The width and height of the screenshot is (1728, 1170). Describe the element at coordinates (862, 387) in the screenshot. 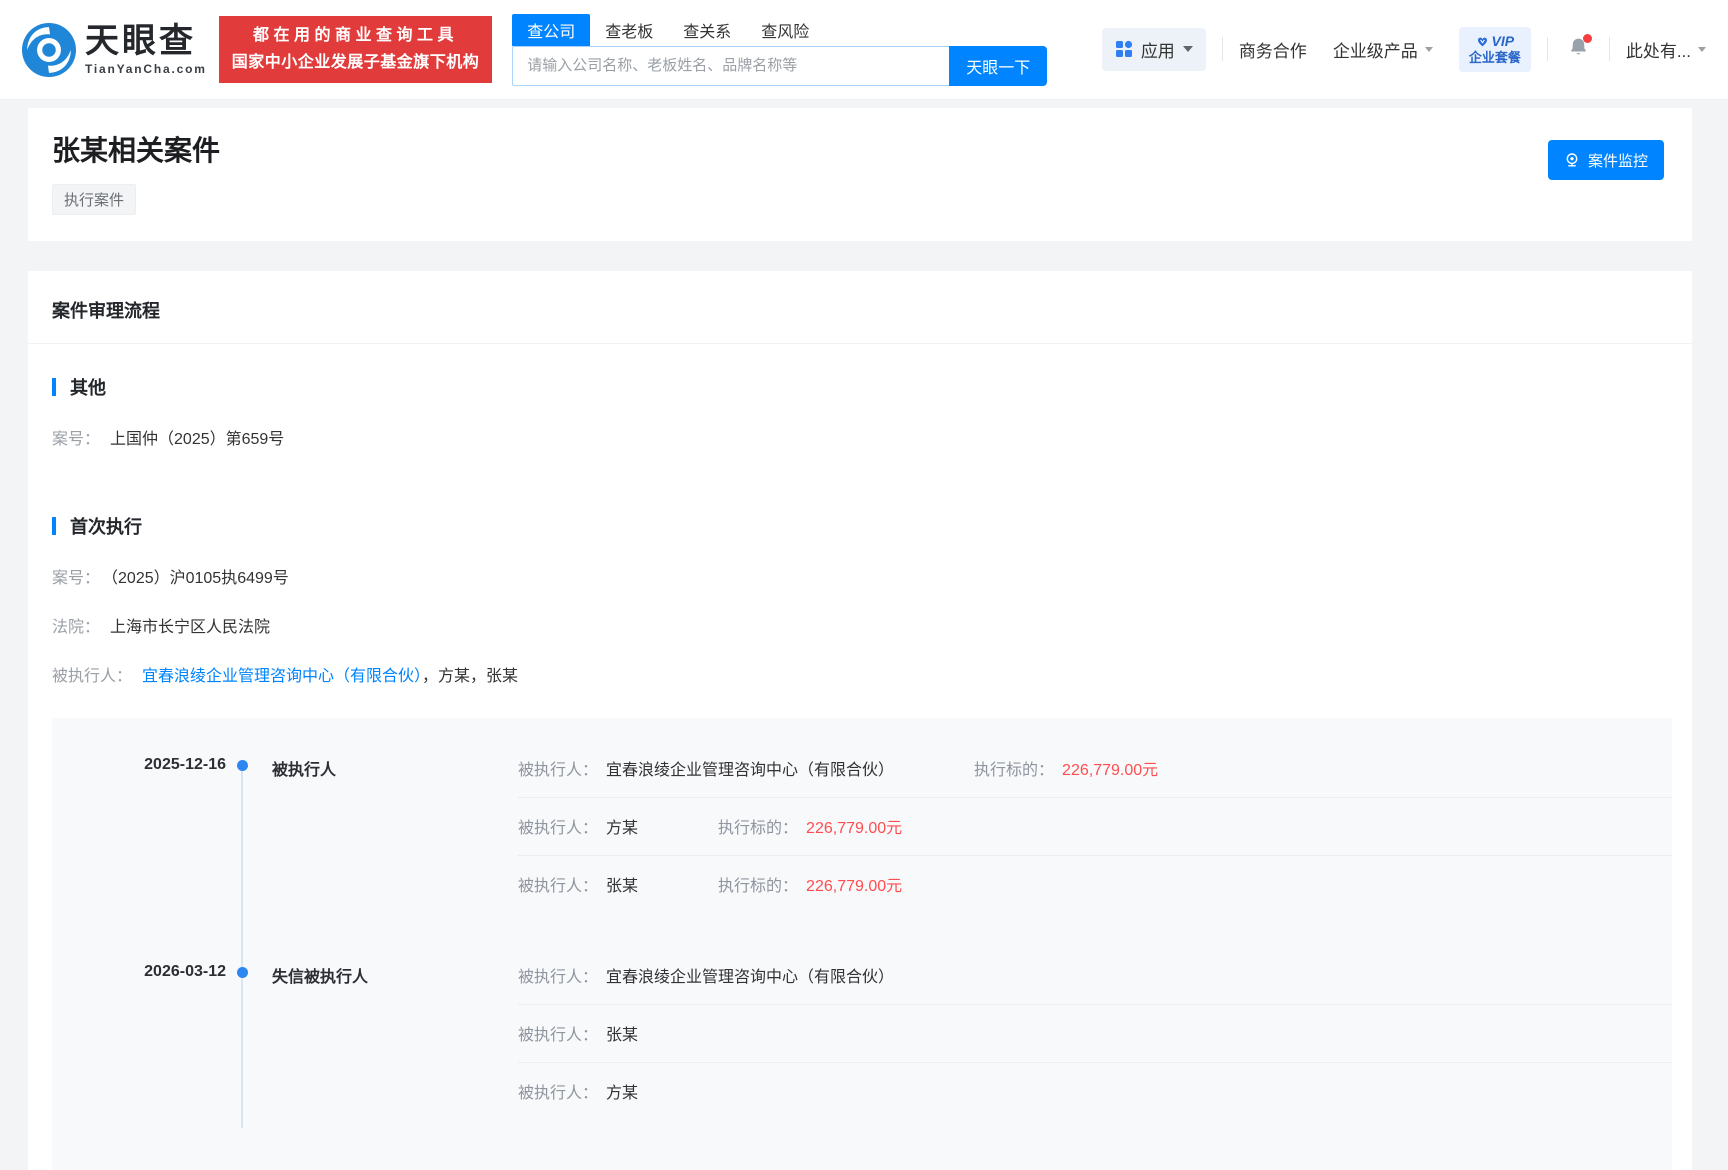

I see `section-heading-other: 其他` at that location.